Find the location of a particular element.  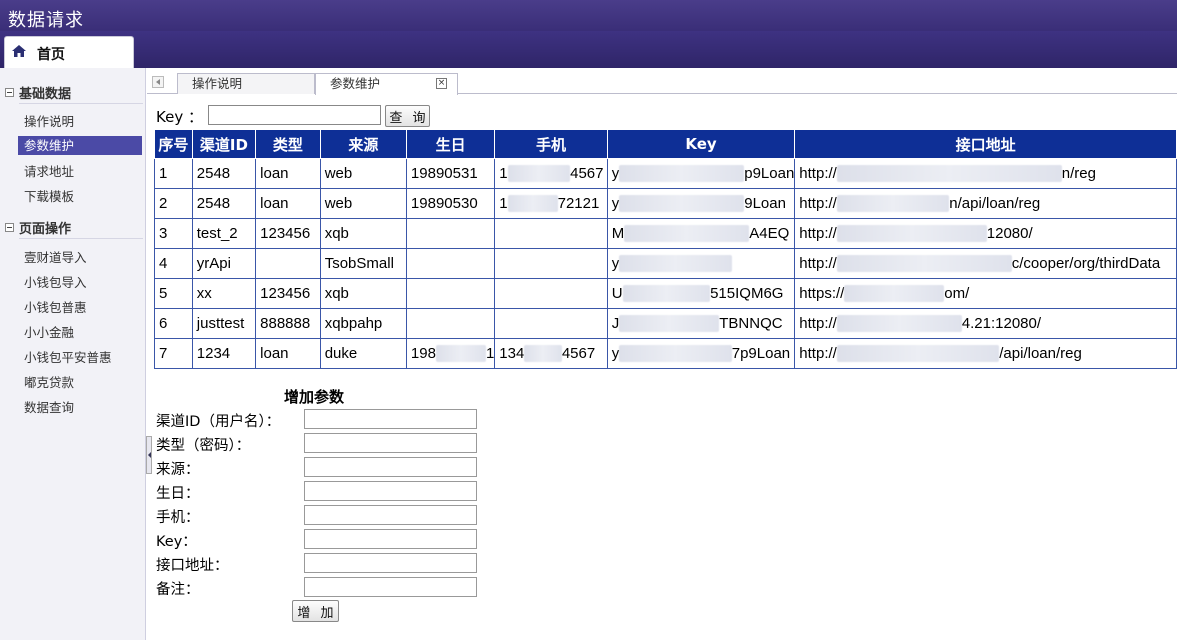

masked-text: MMMMMMMMMMMMM is located at coordinates (918, 353).